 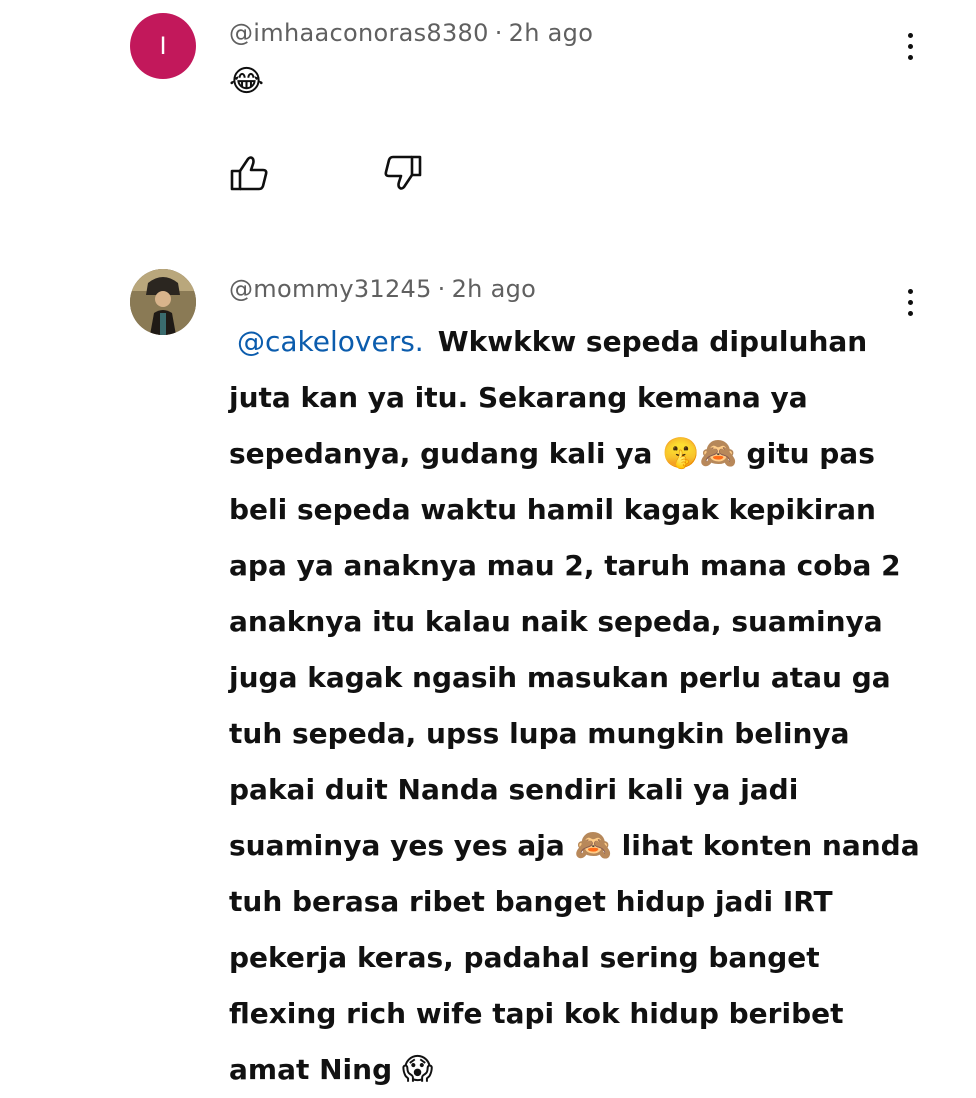 I want to click on comment-header: @mommy31245 · 2h ago, so click(x=382, y=289).